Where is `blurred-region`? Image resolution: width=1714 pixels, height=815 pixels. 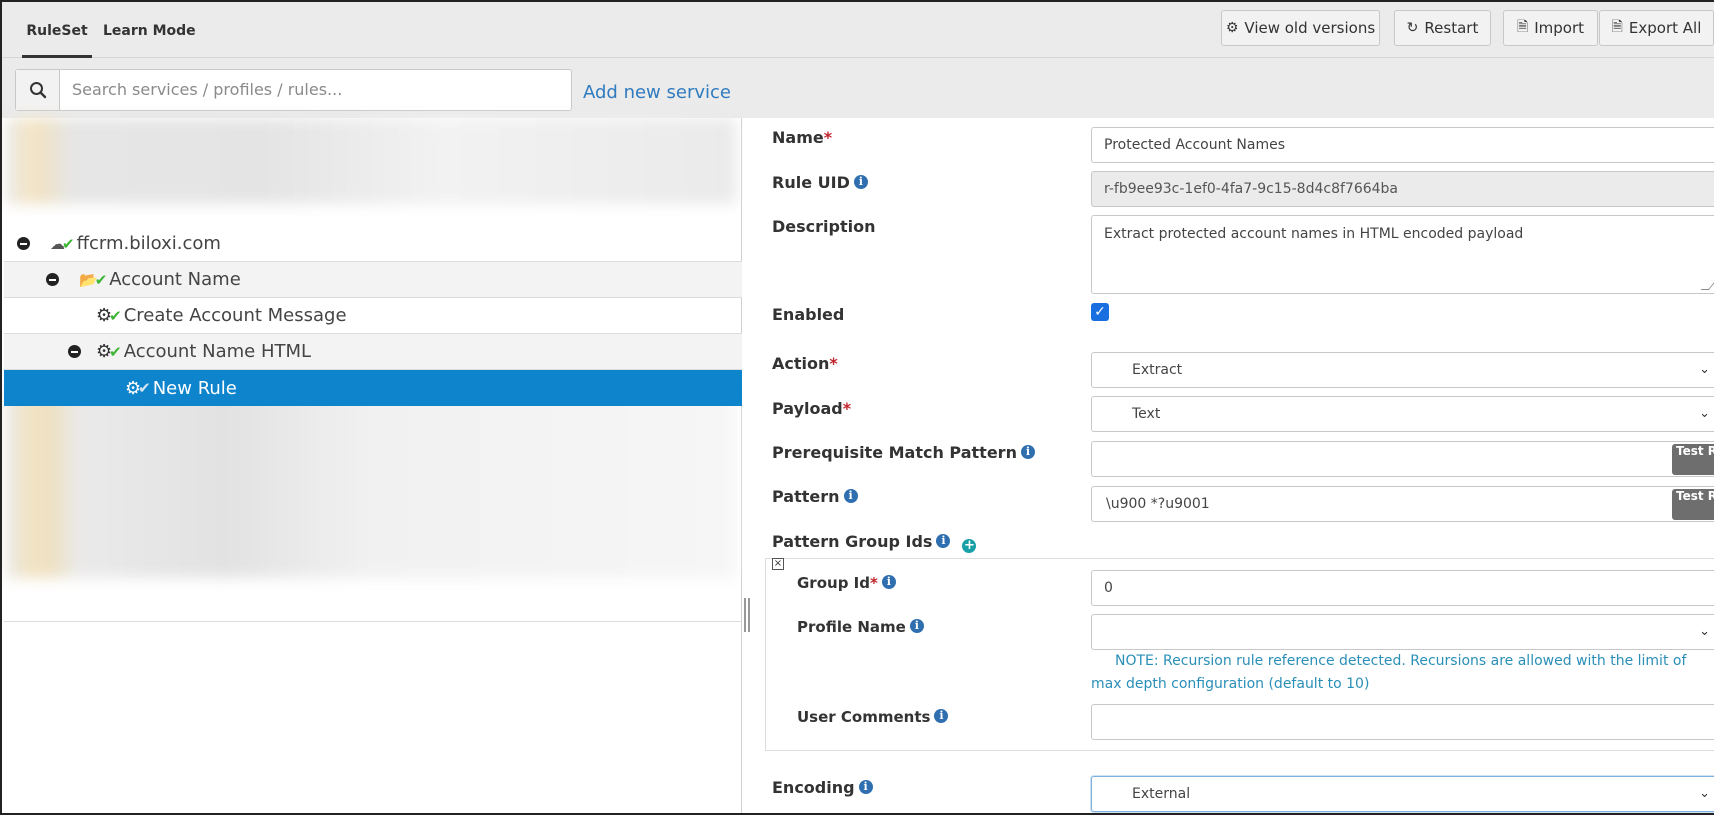 blurred-region is located at coordinates (371, 161).